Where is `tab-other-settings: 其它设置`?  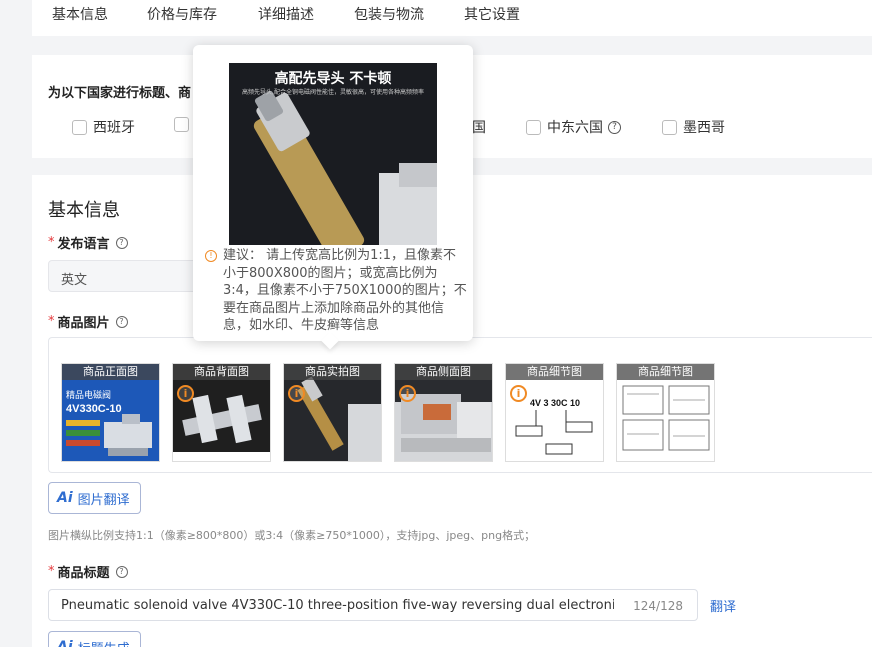
tab-other-settings: 其它设置 is located at coordinates (492, 14).